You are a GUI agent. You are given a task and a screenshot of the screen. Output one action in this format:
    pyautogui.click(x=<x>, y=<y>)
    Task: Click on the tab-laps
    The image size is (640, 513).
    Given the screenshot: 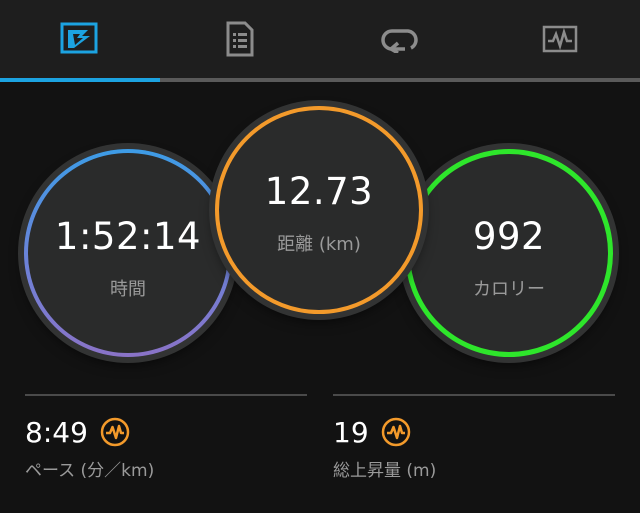 What is the action you would take?
    pyautogui.click(x=400, y=39)
    